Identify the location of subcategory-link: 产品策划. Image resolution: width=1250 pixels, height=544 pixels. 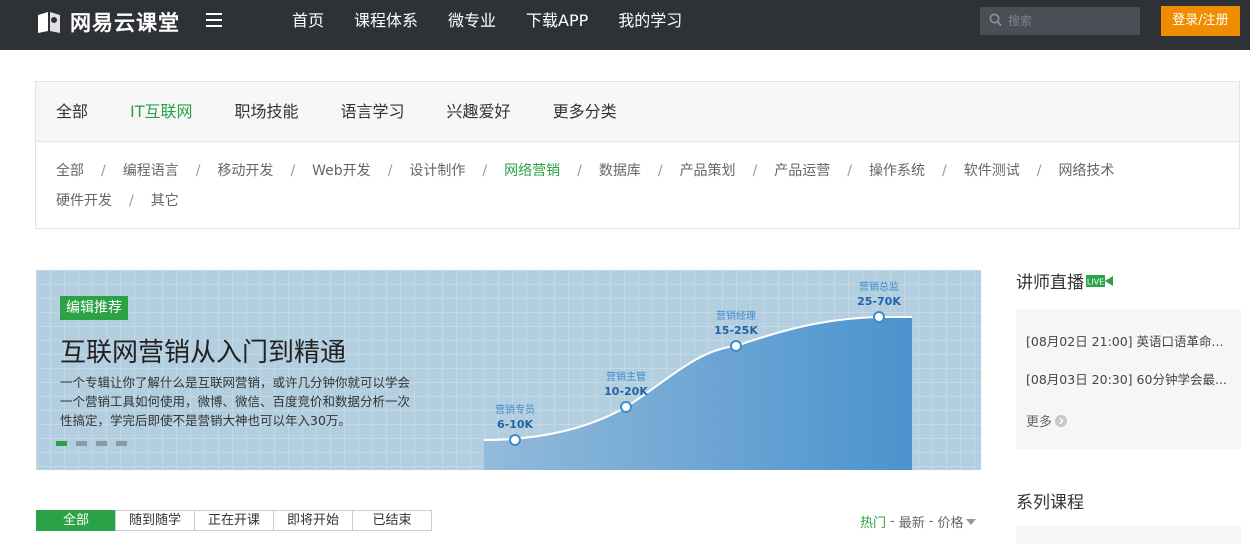
(708, 171).